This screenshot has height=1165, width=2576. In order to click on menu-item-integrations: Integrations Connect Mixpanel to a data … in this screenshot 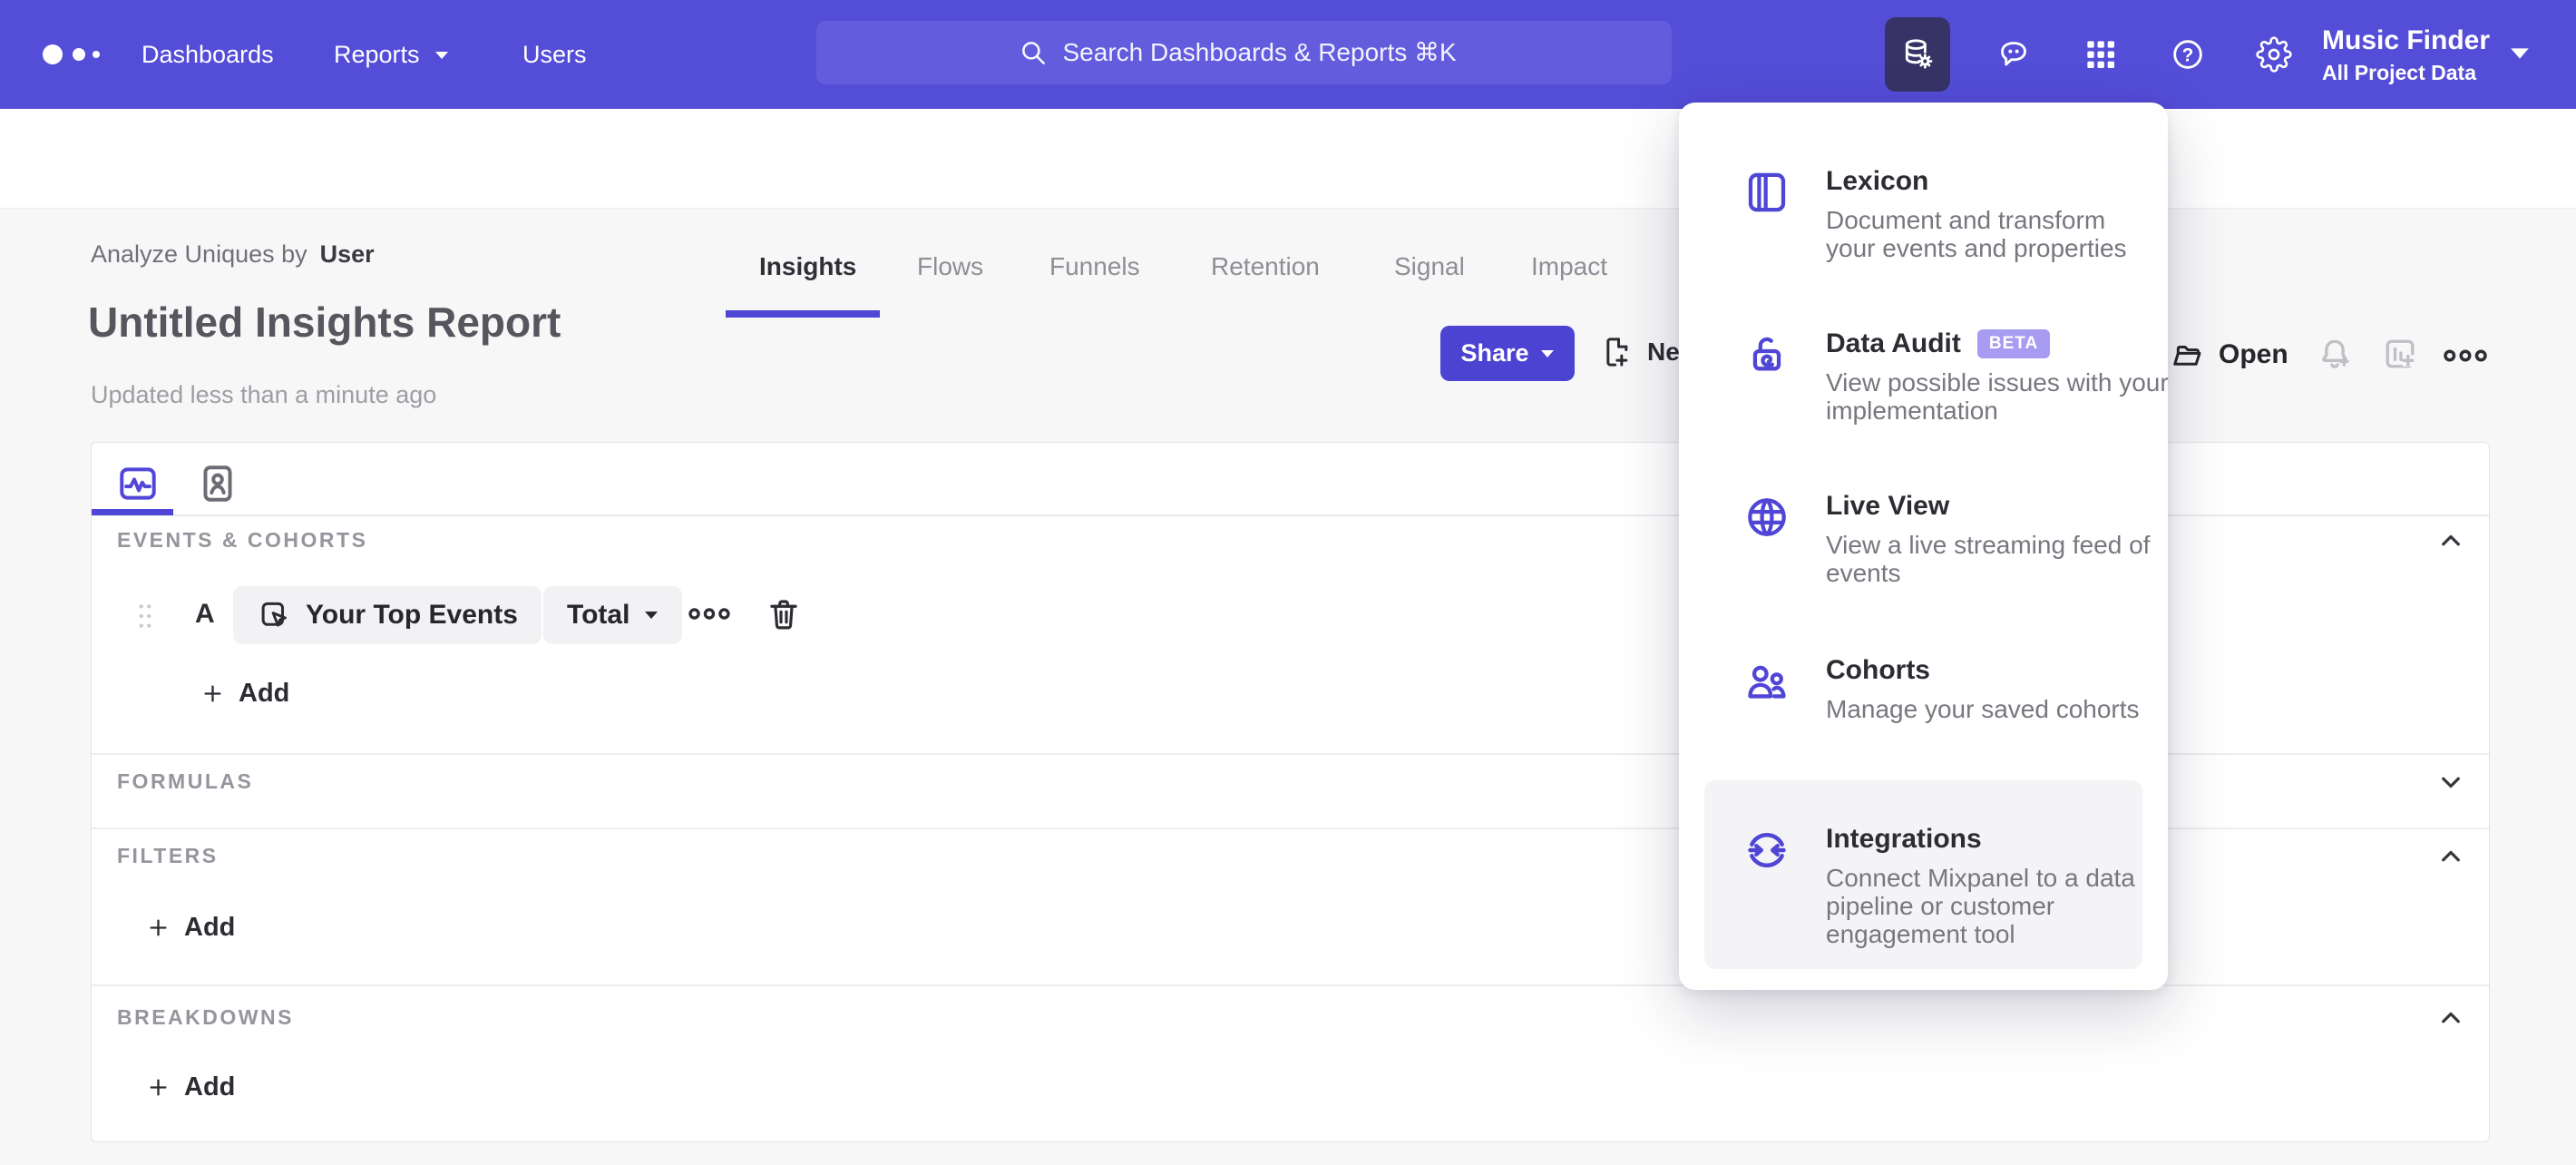, I will do `click(1949, 885)`.